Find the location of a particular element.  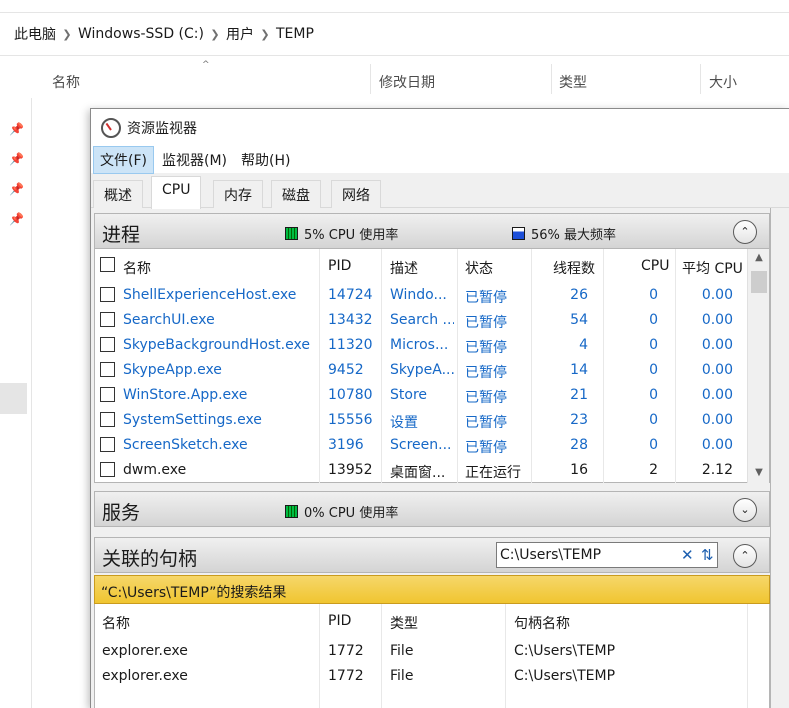

column-header-avg-cpu: 平均 CPU is located at coordinates (712, 268).